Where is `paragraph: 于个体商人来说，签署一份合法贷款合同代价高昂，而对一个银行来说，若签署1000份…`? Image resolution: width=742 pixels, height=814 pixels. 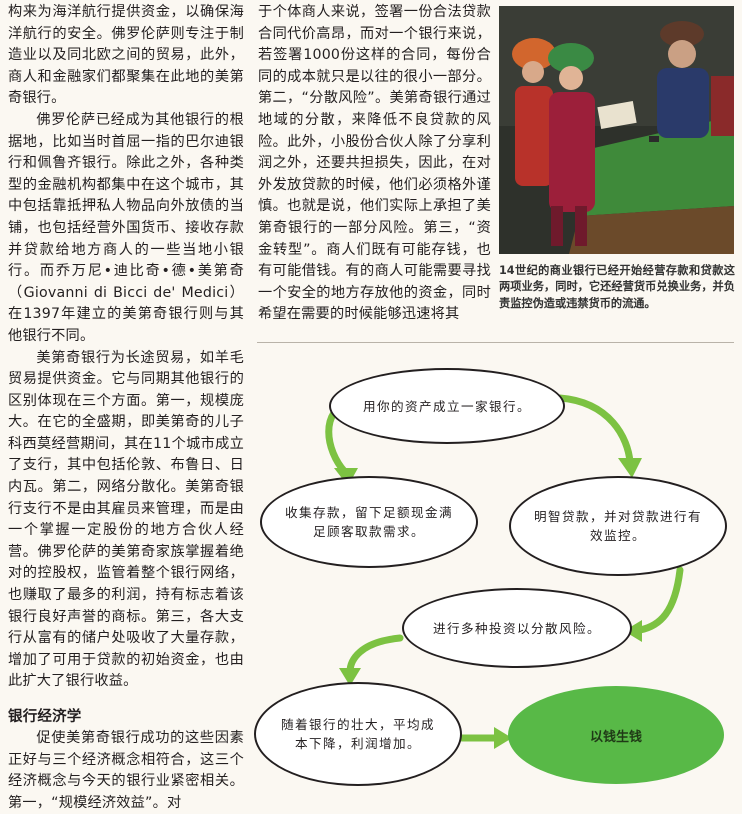 paragraph: 于个体商人来说，签署一份合法贷款合同代价高昂，而对一个银行来说，若签署1000份… is located at coordinates (374, 163).